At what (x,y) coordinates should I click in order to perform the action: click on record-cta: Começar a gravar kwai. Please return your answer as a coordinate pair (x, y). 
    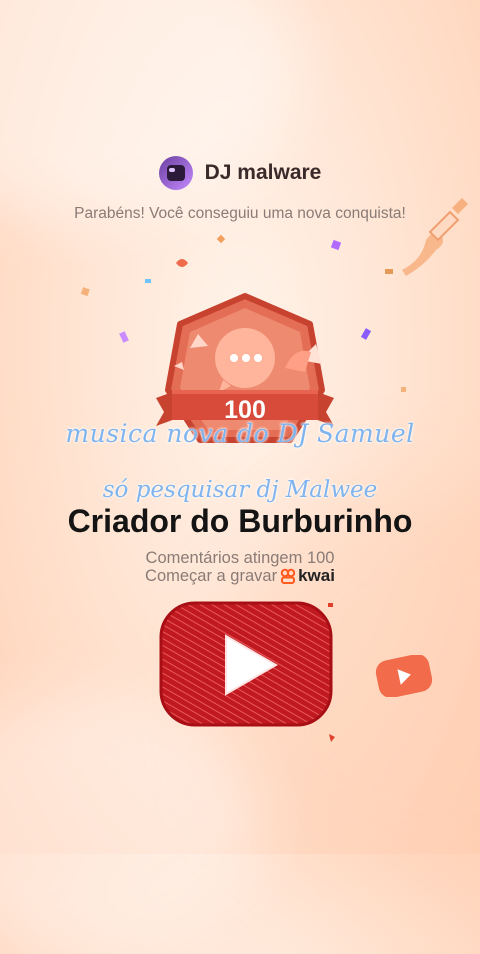
    Looking at the image, I should click on (240, 576).